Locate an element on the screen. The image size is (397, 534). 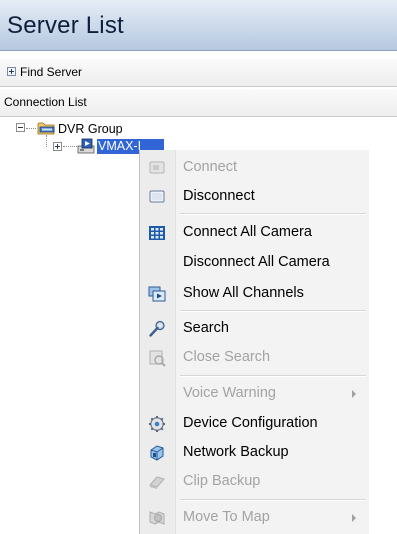
server-list-header: Server List is located at coordinates (198, 25).